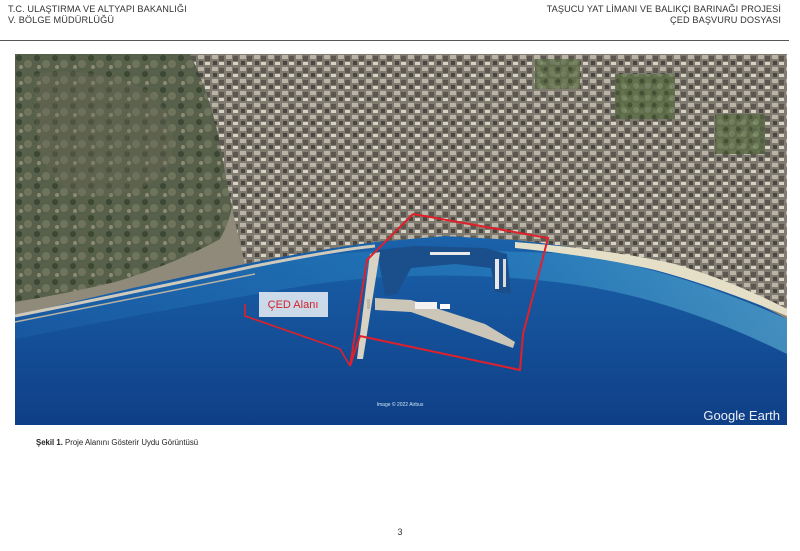 This screenshot has width=800, height=551. What do you see at coordinates (725, 19) in the screenshot?
I see `document-title: ÇED BAŞVURU DOSYASI` at bounding box center [725, 19].